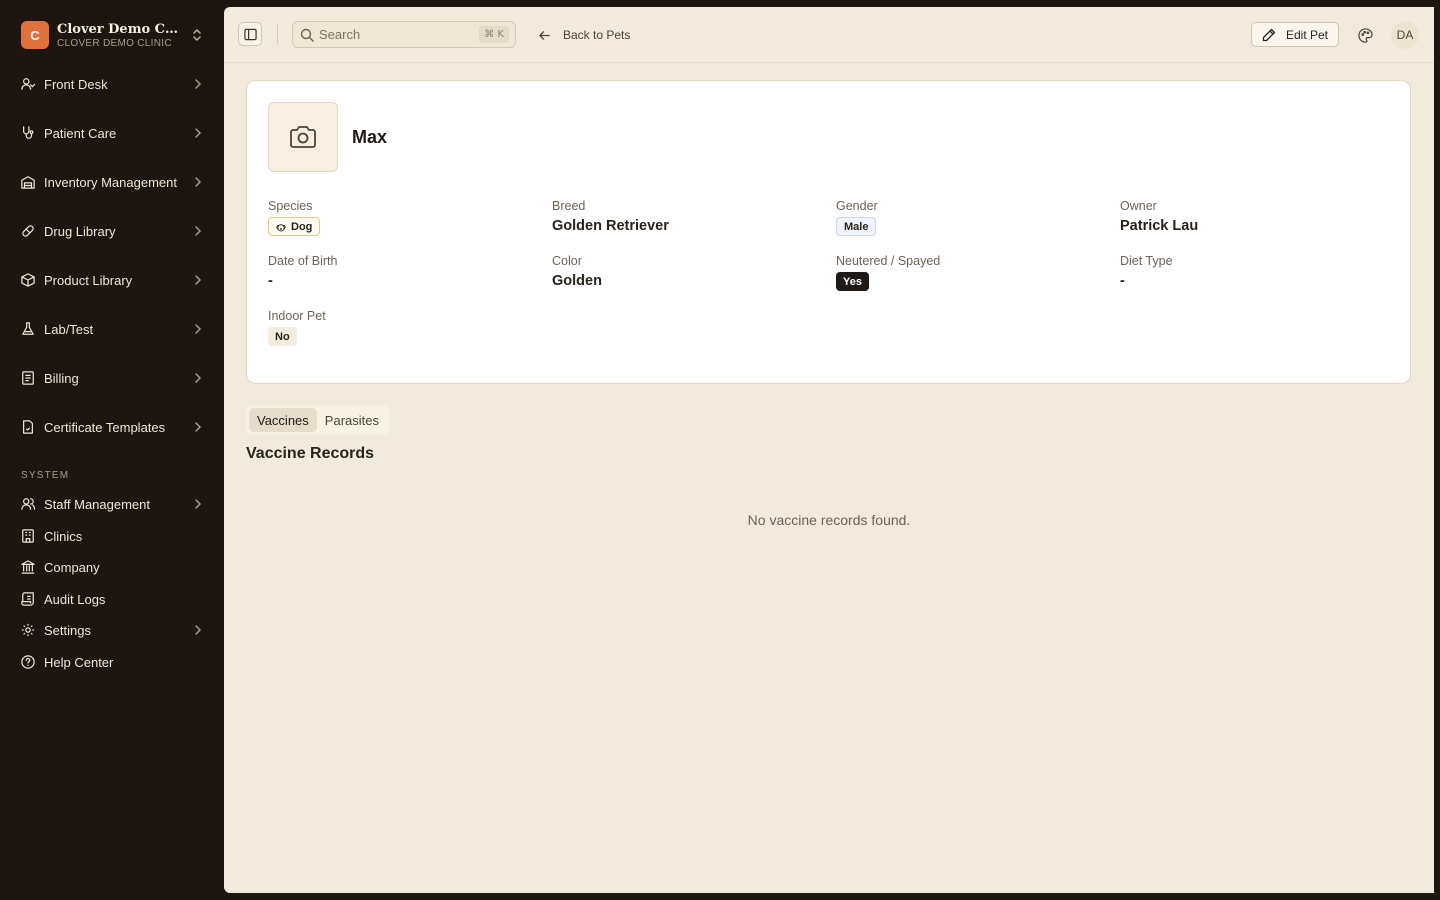  I want to click on sidebar-item-label: Patient Care, so click(80, 133).